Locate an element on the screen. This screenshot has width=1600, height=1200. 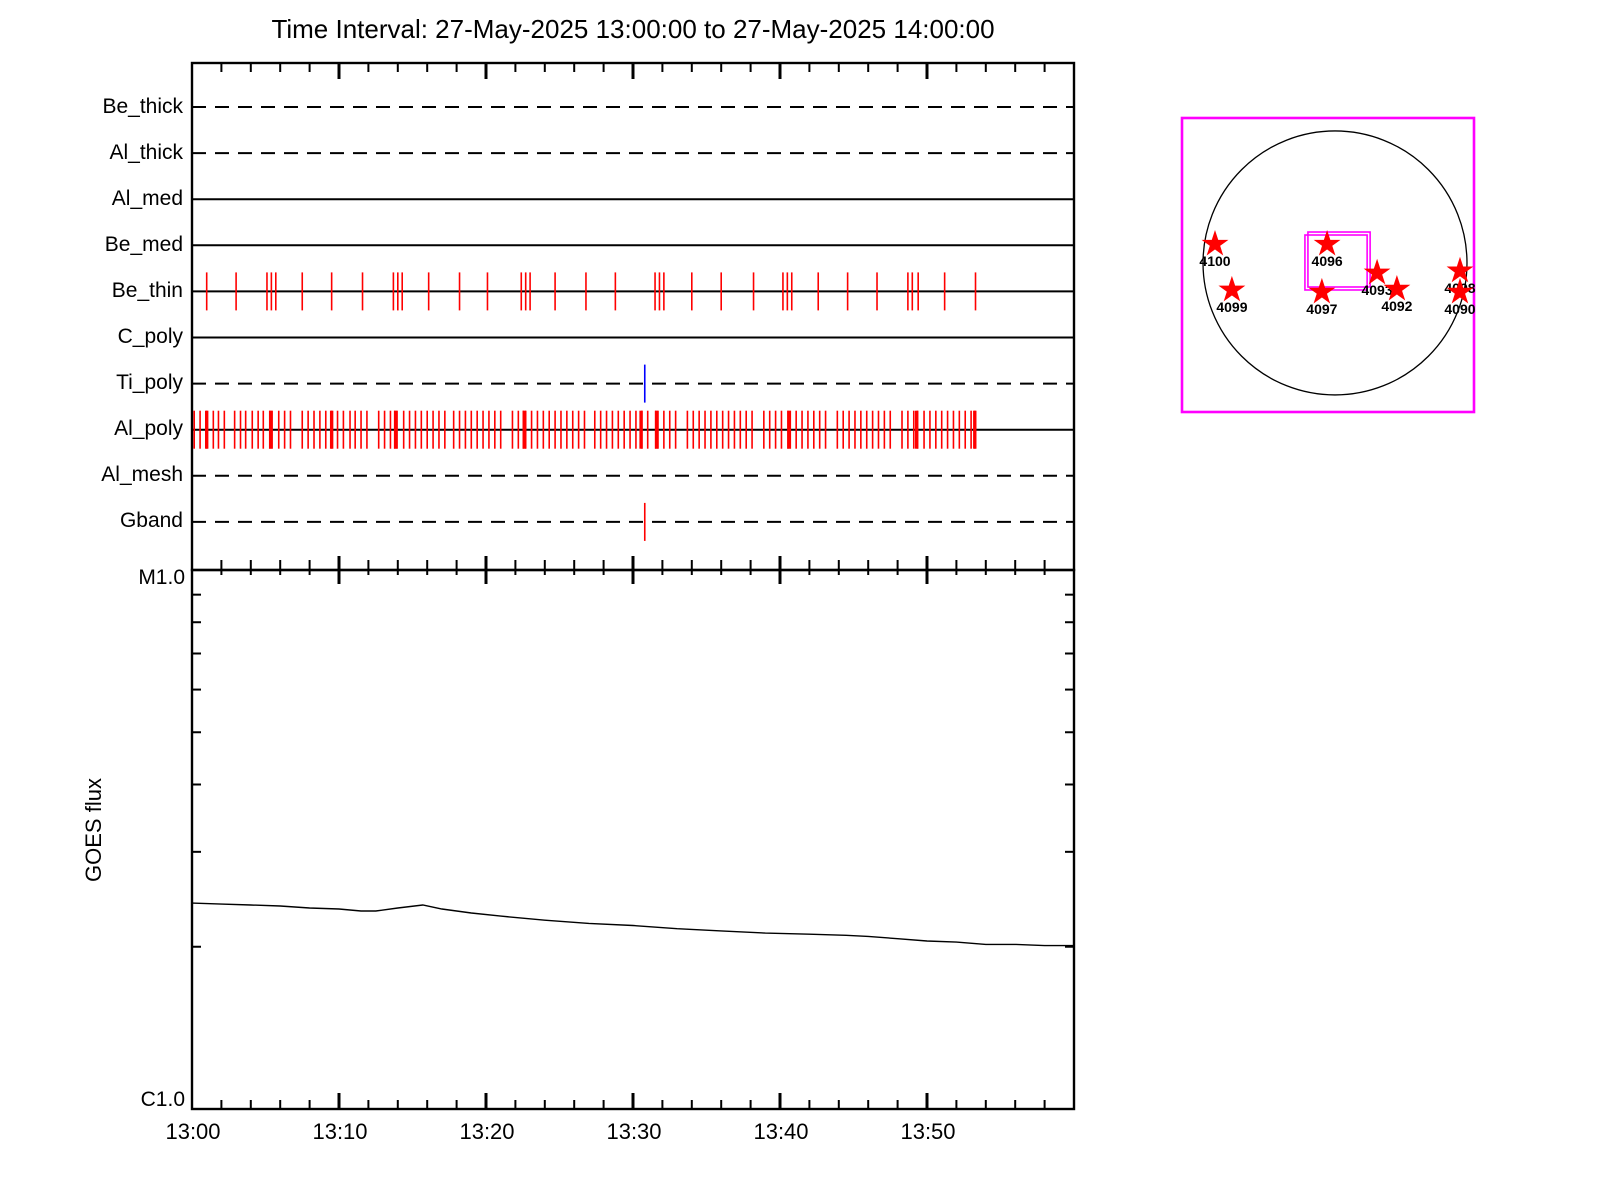
goes-ytick-top: M1.0 is located at coordinates (161, 577).